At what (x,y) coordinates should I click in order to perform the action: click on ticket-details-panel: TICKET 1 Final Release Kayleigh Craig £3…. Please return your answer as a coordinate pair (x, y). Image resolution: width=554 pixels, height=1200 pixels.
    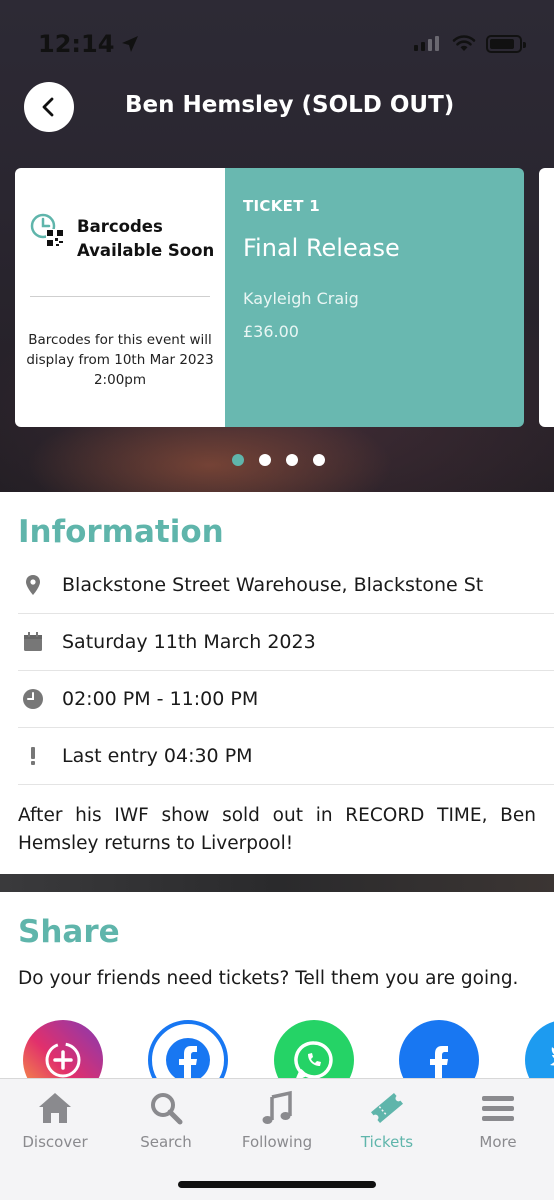
    Looking at the image, I should click on (374, 297).